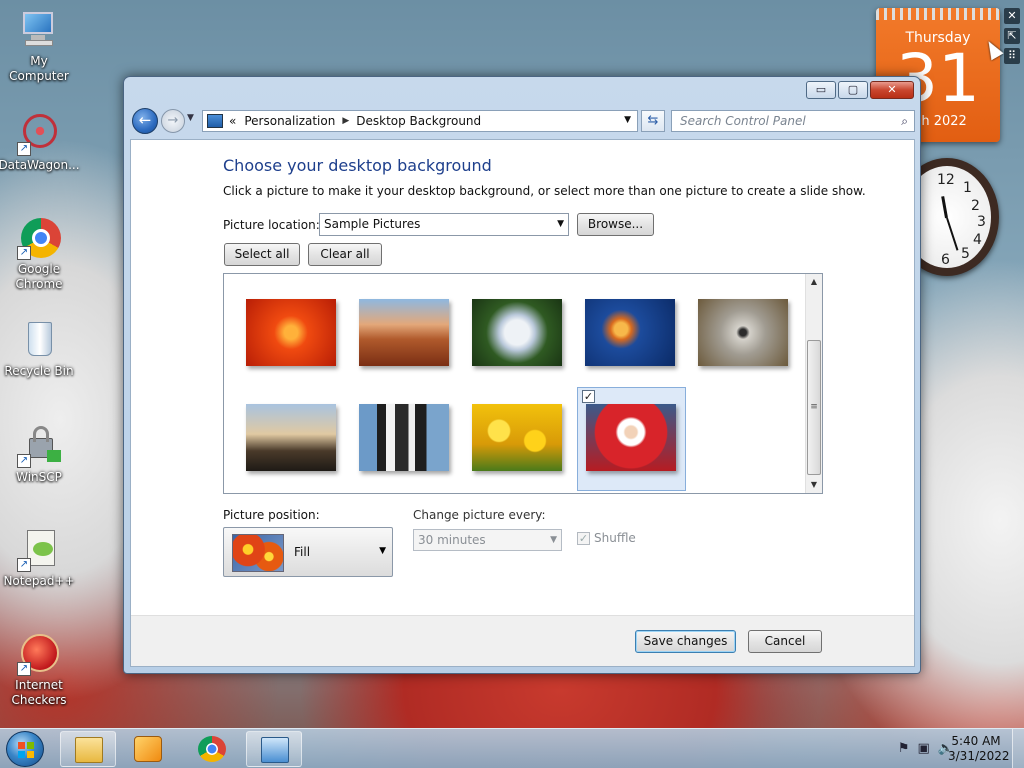  I want to click on recent-pages-icon: ▼, so click(190, 118).